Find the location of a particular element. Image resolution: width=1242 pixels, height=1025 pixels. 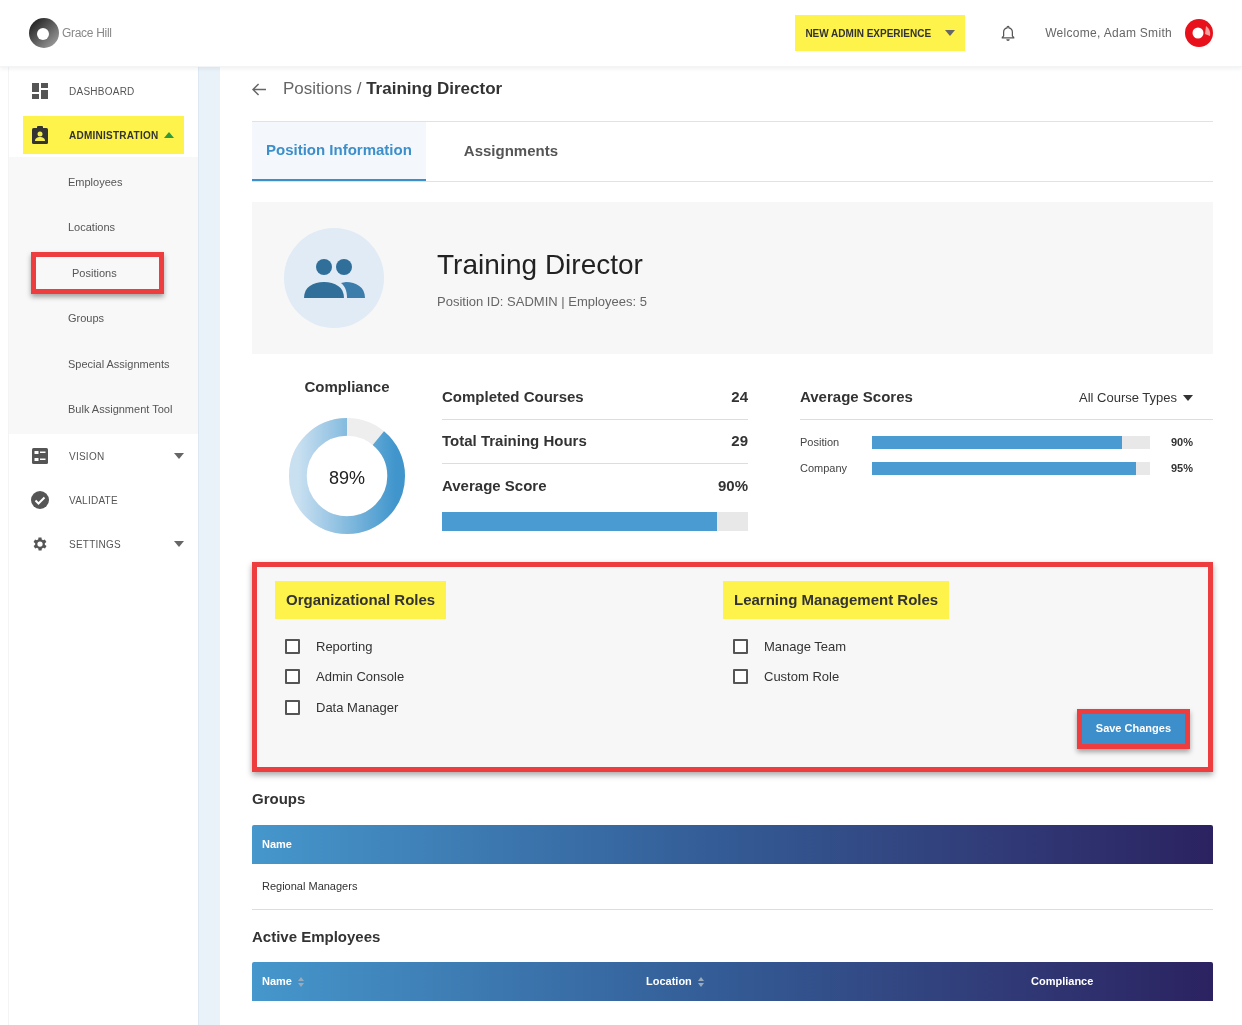

column-header: Compliance is located at coordinates (1062, 981).